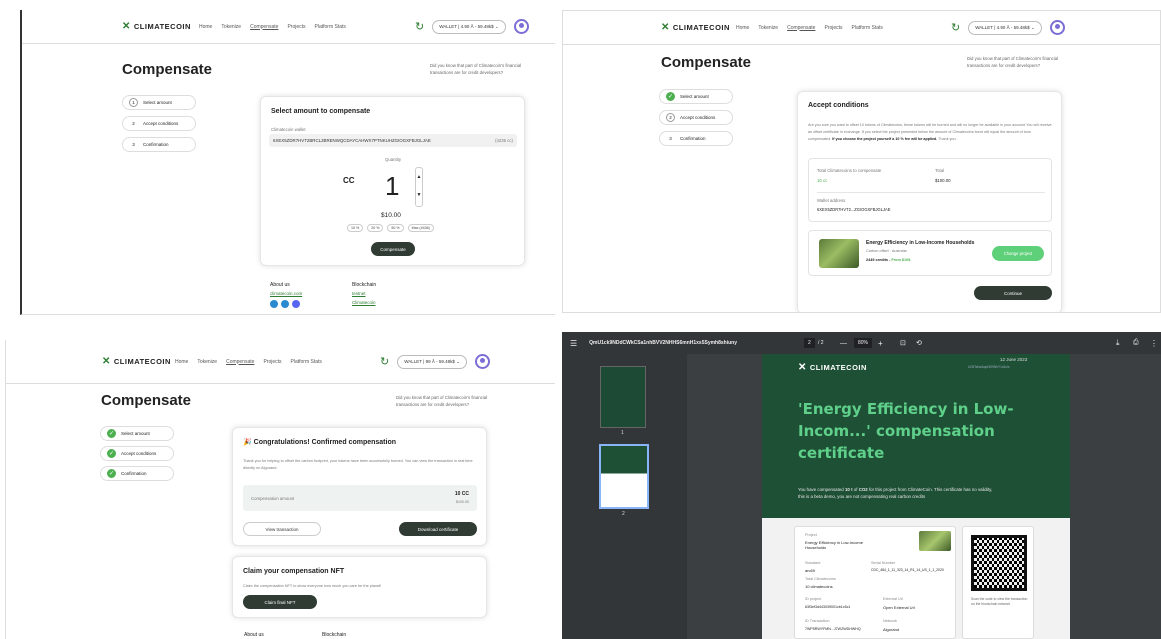  I want to click on step-confirmation: ✓ Confirmation, so click(137, 473).